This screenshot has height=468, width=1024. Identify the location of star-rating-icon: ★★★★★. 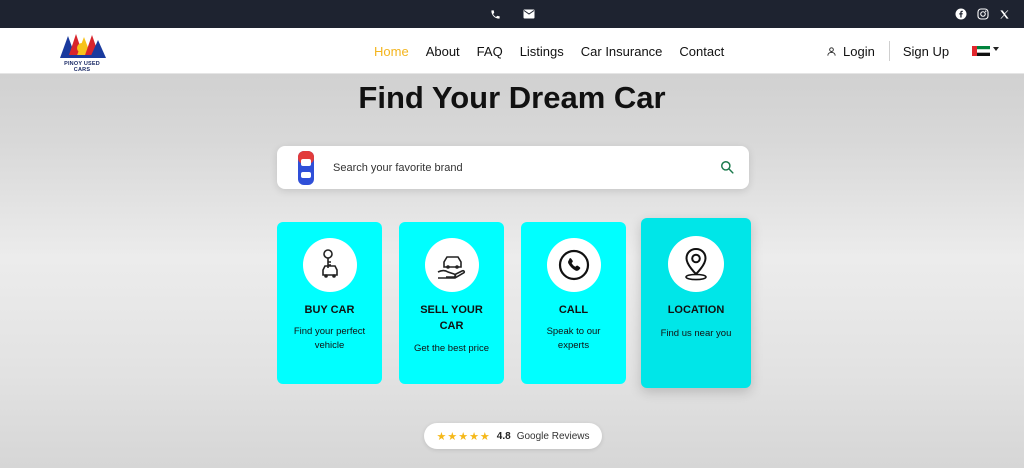
(463, 436).